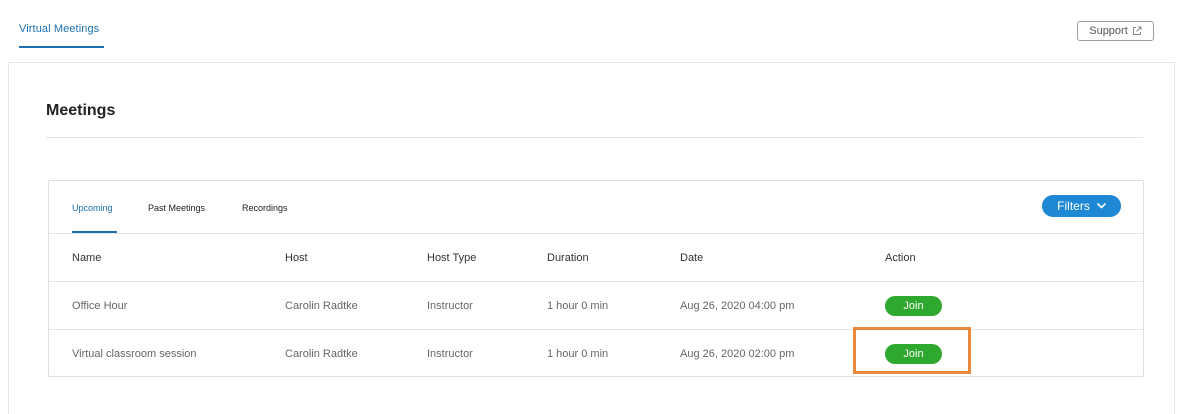 The image size is (1185, 414). I want to click on column-header-date: Date, so click(692, 257).